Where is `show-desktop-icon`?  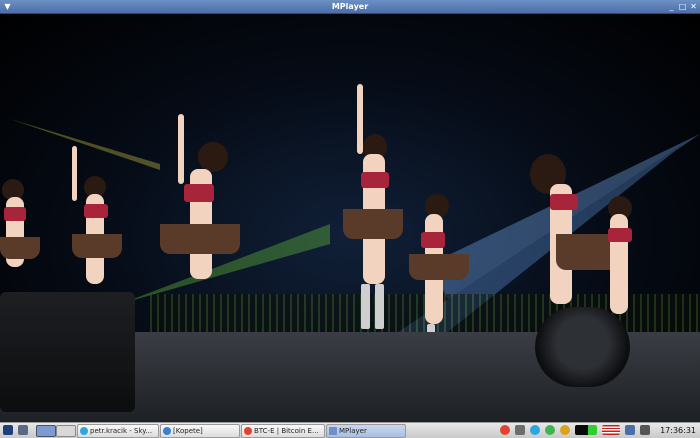 show-desktop-icon is located at coordinates (23, 430).